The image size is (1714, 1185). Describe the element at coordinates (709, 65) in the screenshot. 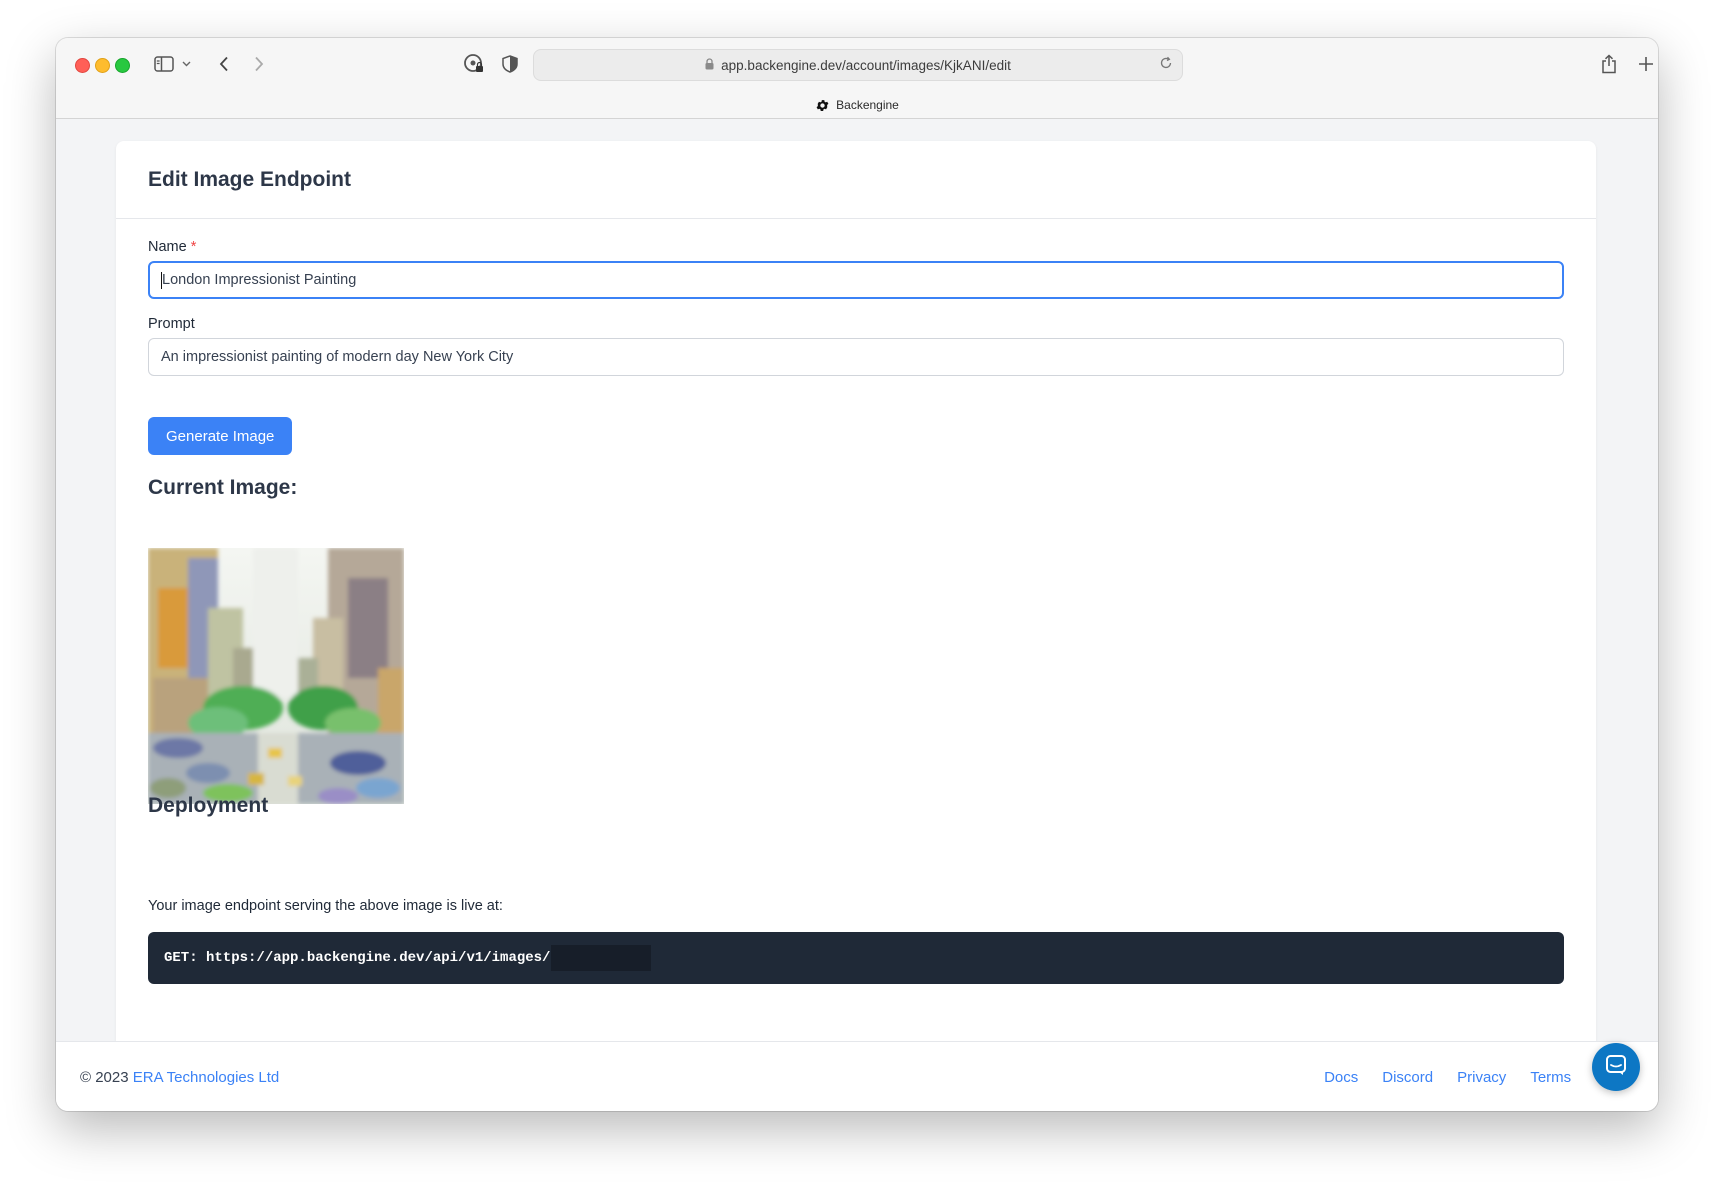

I see `lock-icon` at that location.